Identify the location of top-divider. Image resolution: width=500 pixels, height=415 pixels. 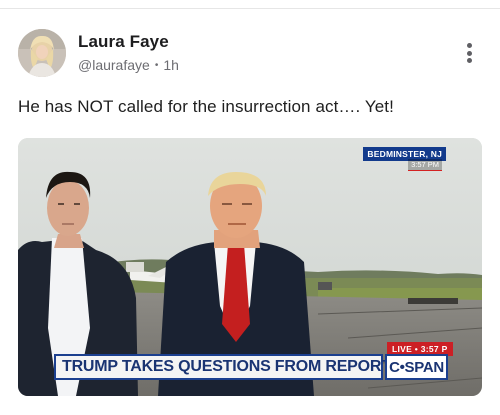
(250, 8).